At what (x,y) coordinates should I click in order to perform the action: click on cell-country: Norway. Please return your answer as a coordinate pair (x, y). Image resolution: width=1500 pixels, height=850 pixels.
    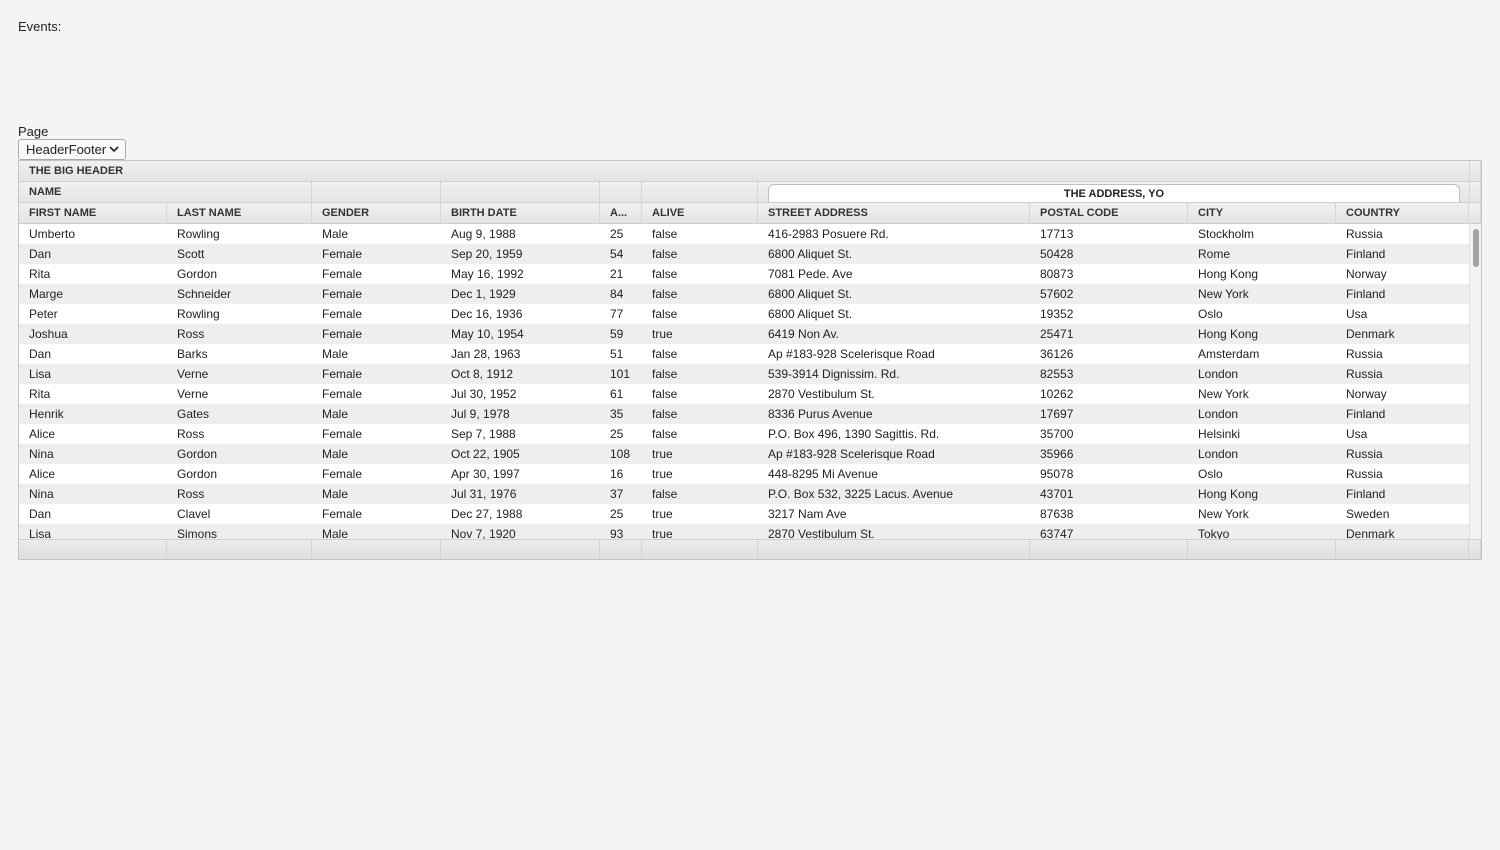
    Looking at the image, I should click on (1402, 274).